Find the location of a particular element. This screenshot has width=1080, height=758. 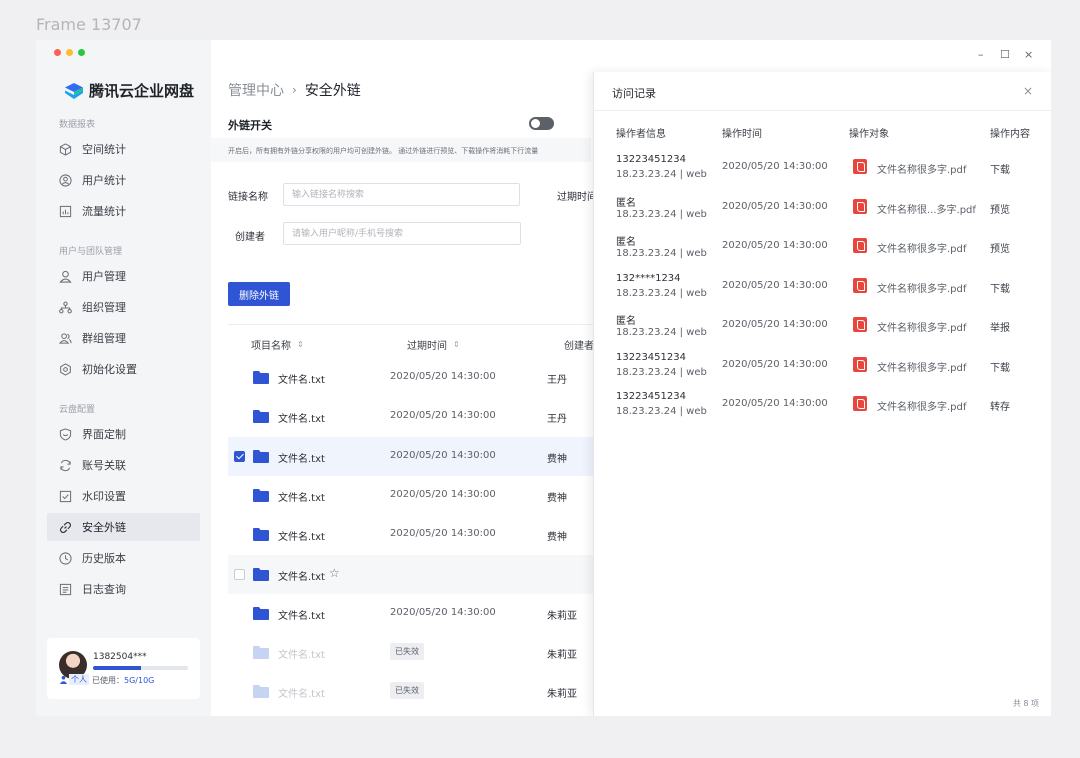

operation-target-file: 文件名称很...多字.pdf is located at coordinates (926, 208).